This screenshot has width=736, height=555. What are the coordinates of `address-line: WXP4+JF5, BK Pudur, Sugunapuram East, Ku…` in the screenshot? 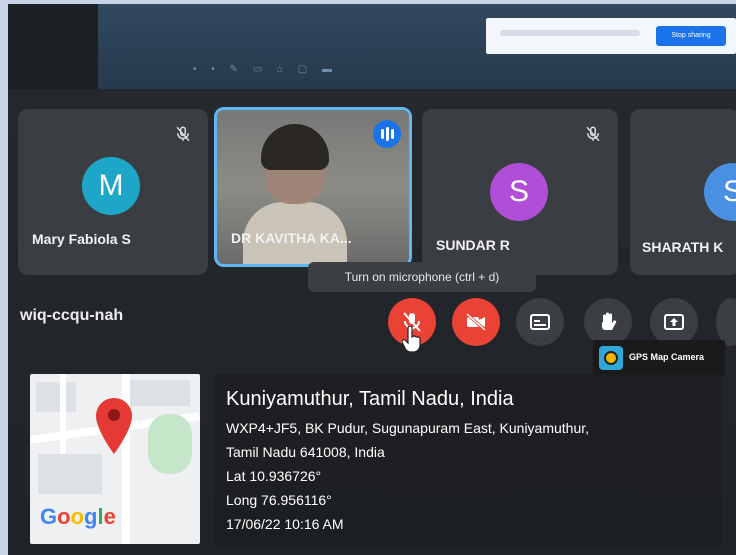 It's located at (408, 428).